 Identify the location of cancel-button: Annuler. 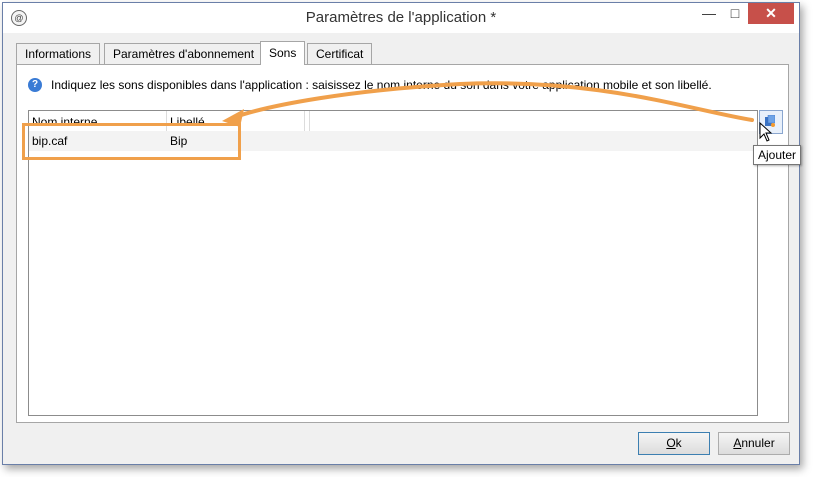
(754, 443).